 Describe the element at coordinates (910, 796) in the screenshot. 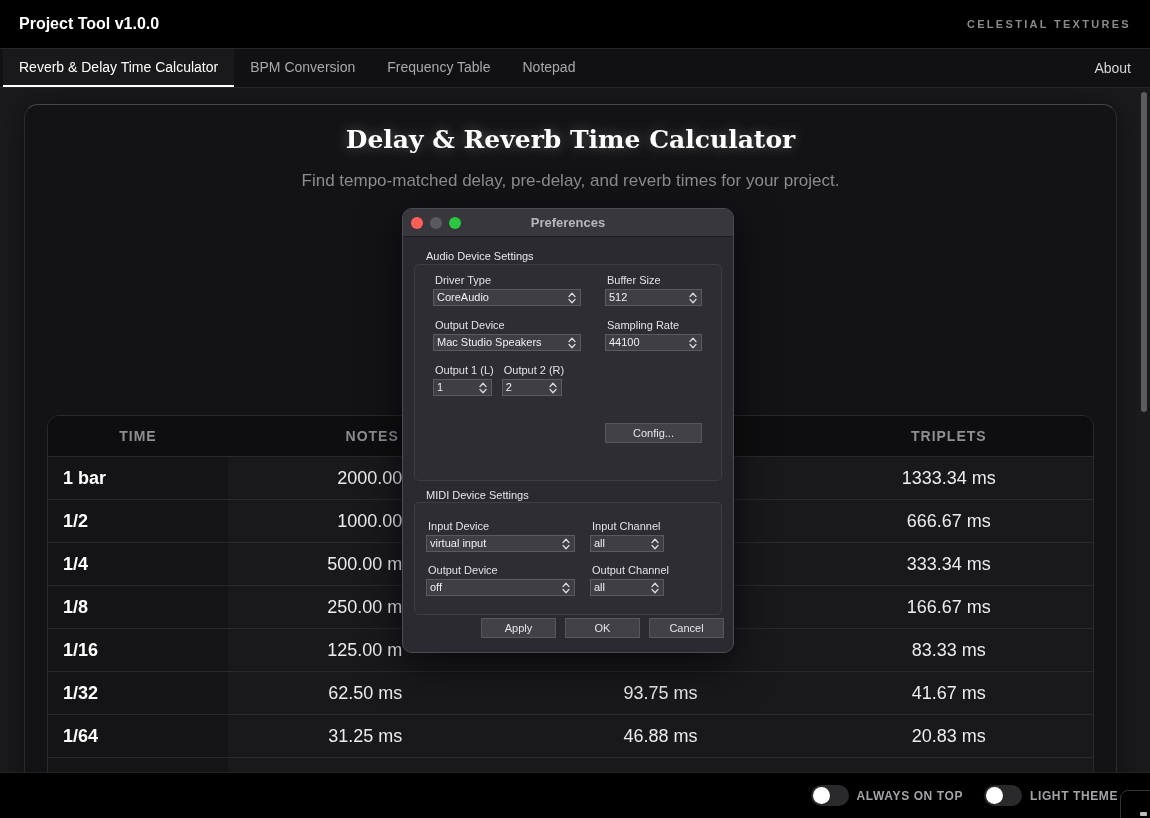

I see `toggle-label: ALWAYS ON TOP` at that location.